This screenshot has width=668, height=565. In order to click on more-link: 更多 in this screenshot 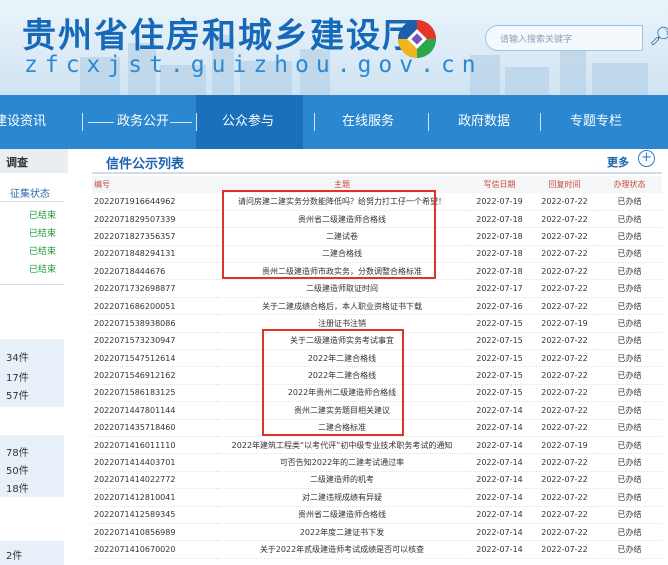, I will do `click(618, 162)`.